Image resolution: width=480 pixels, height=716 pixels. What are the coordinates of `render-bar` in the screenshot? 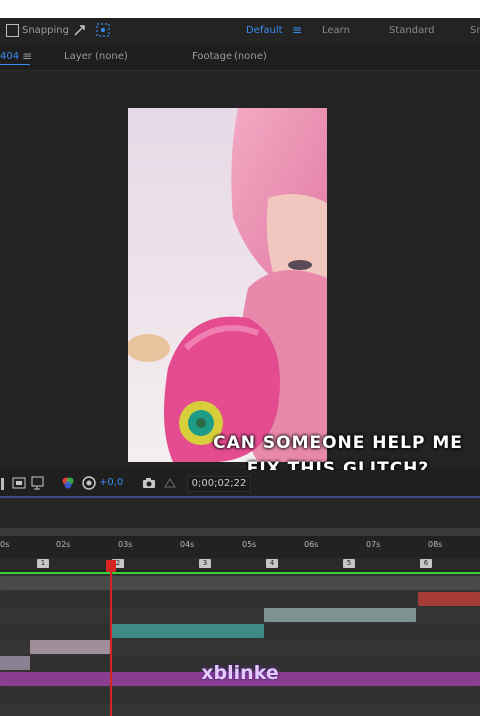 It's located at (240, 573).